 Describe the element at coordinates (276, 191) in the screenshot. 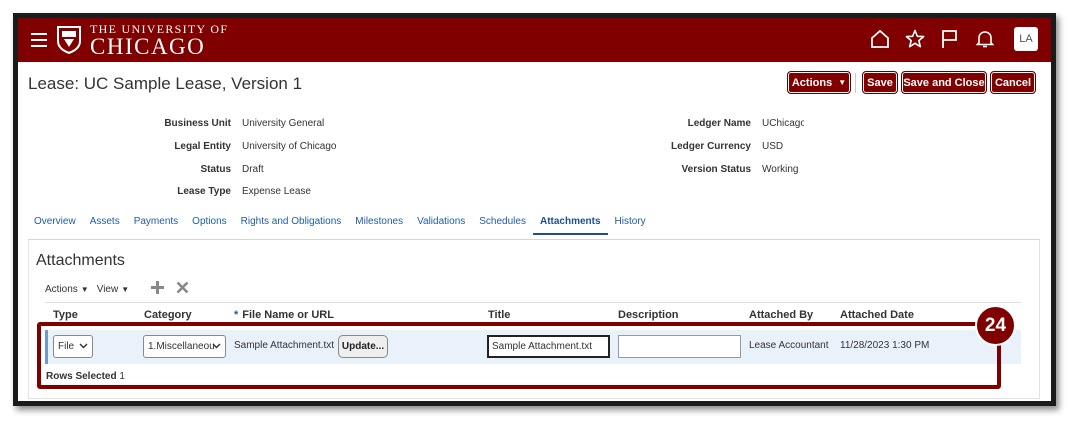

I see `lease-type-value: Expense Lease` at that location.